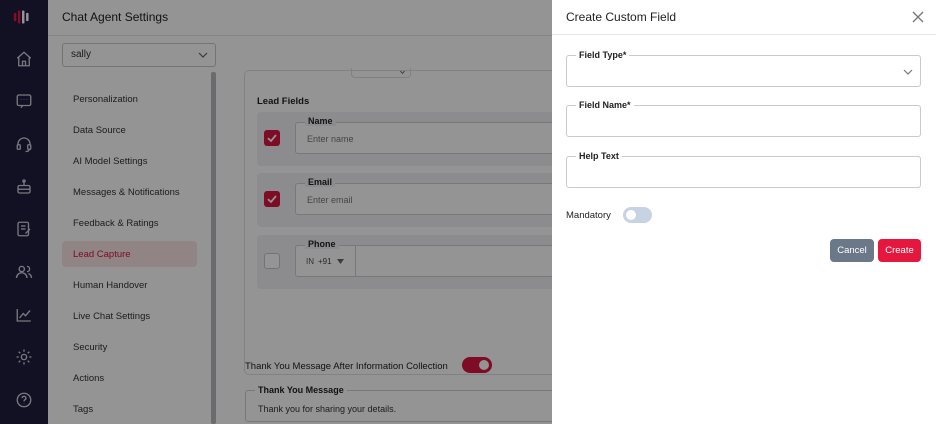 This screenshot has width=936, height=424. I want to click on close-button, so click(918, 17).